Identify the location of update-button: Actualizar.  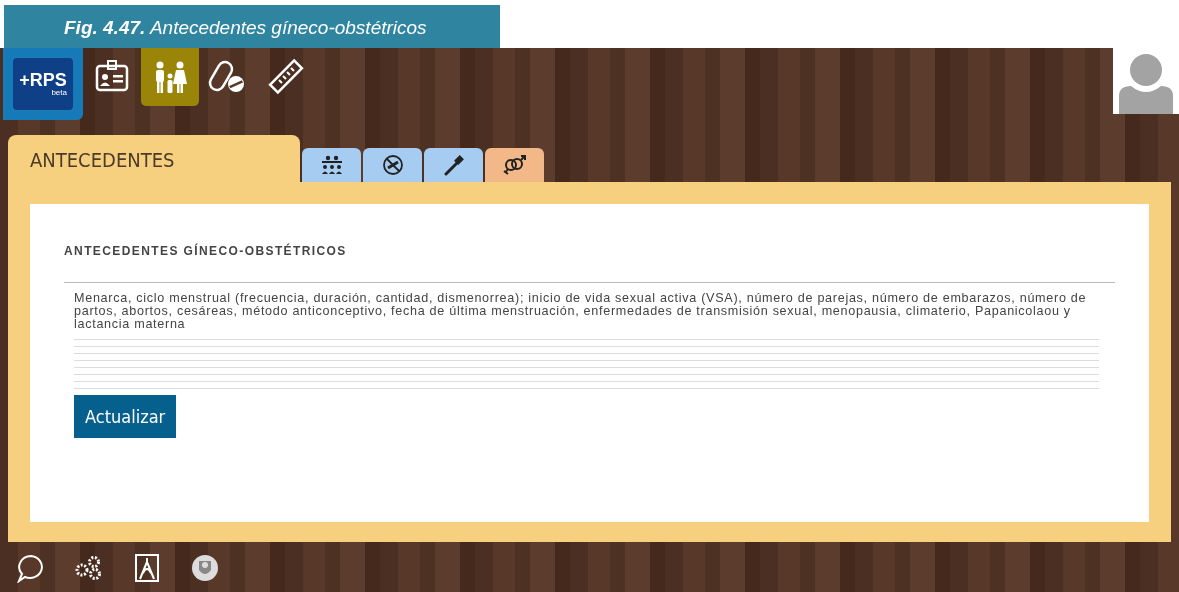
(125, 416).